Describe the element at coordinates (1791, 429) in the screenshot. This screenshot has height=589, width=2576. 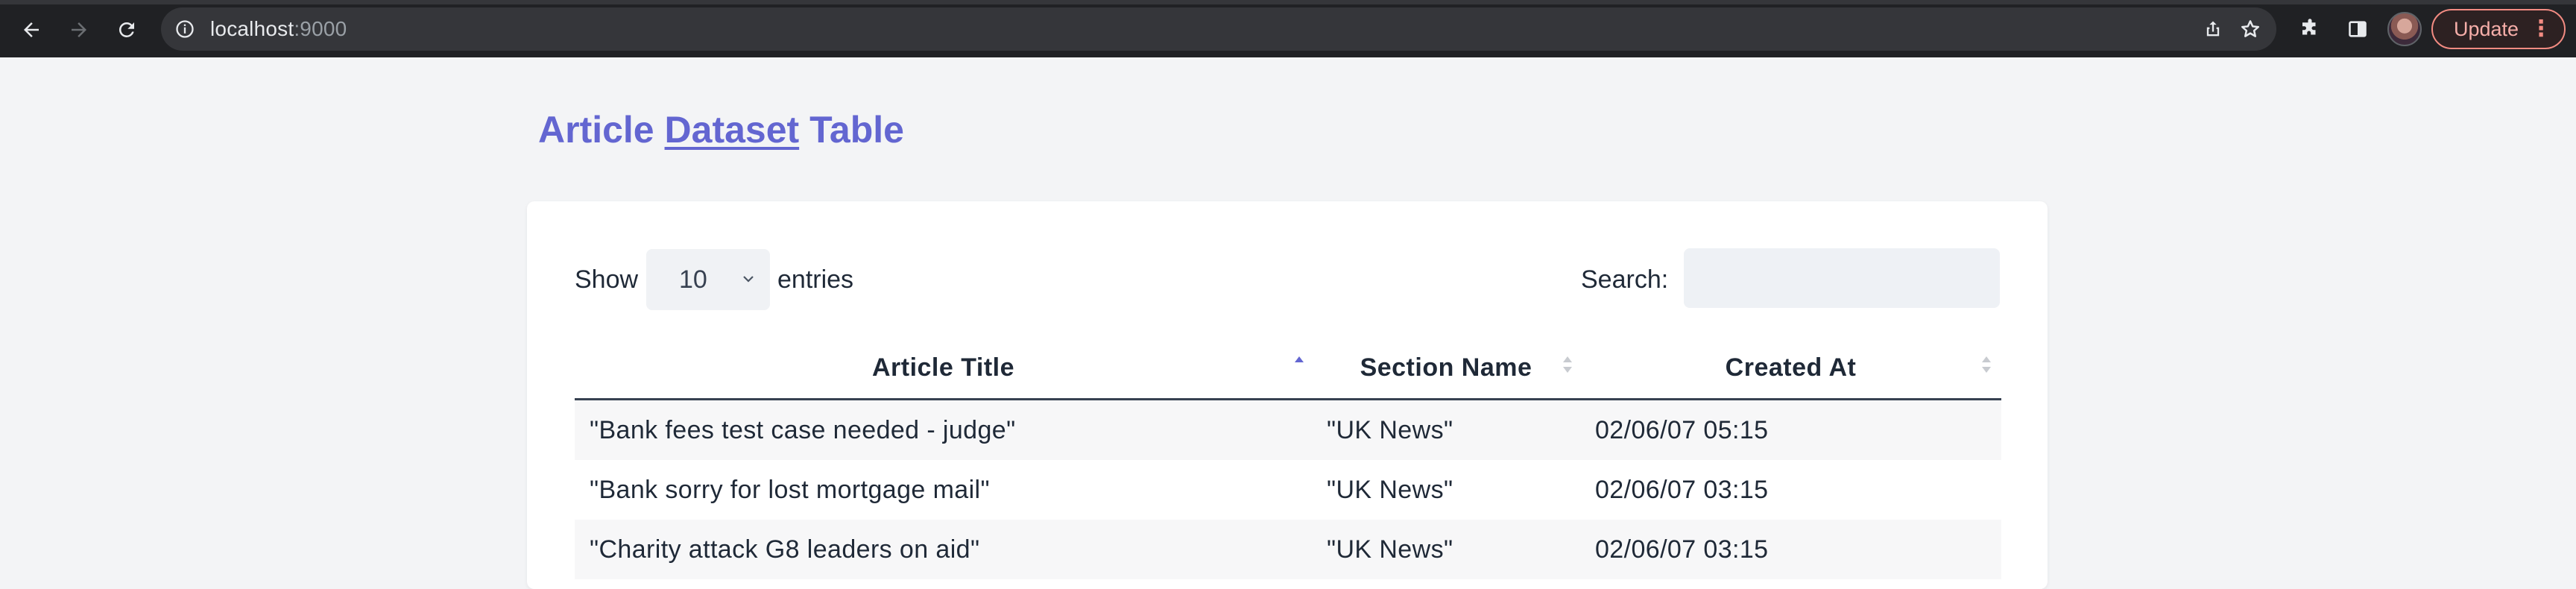
I see `cell-created-at: 02/06/07 05:15` at that location.